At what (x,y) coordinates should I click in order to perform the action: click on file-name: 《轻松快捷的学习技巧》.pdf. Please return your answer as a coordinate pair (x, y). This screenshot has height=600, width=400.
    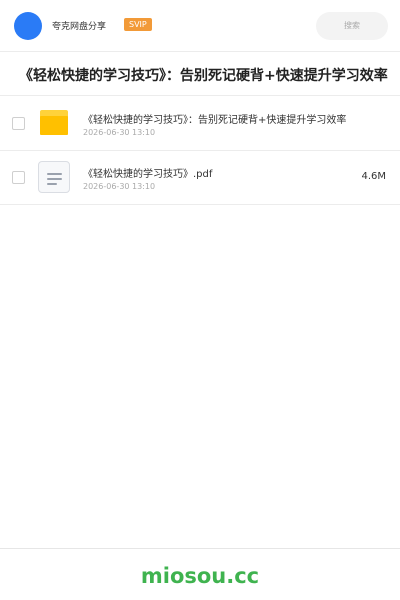
    Looking at the image, I should click on (225, 172).